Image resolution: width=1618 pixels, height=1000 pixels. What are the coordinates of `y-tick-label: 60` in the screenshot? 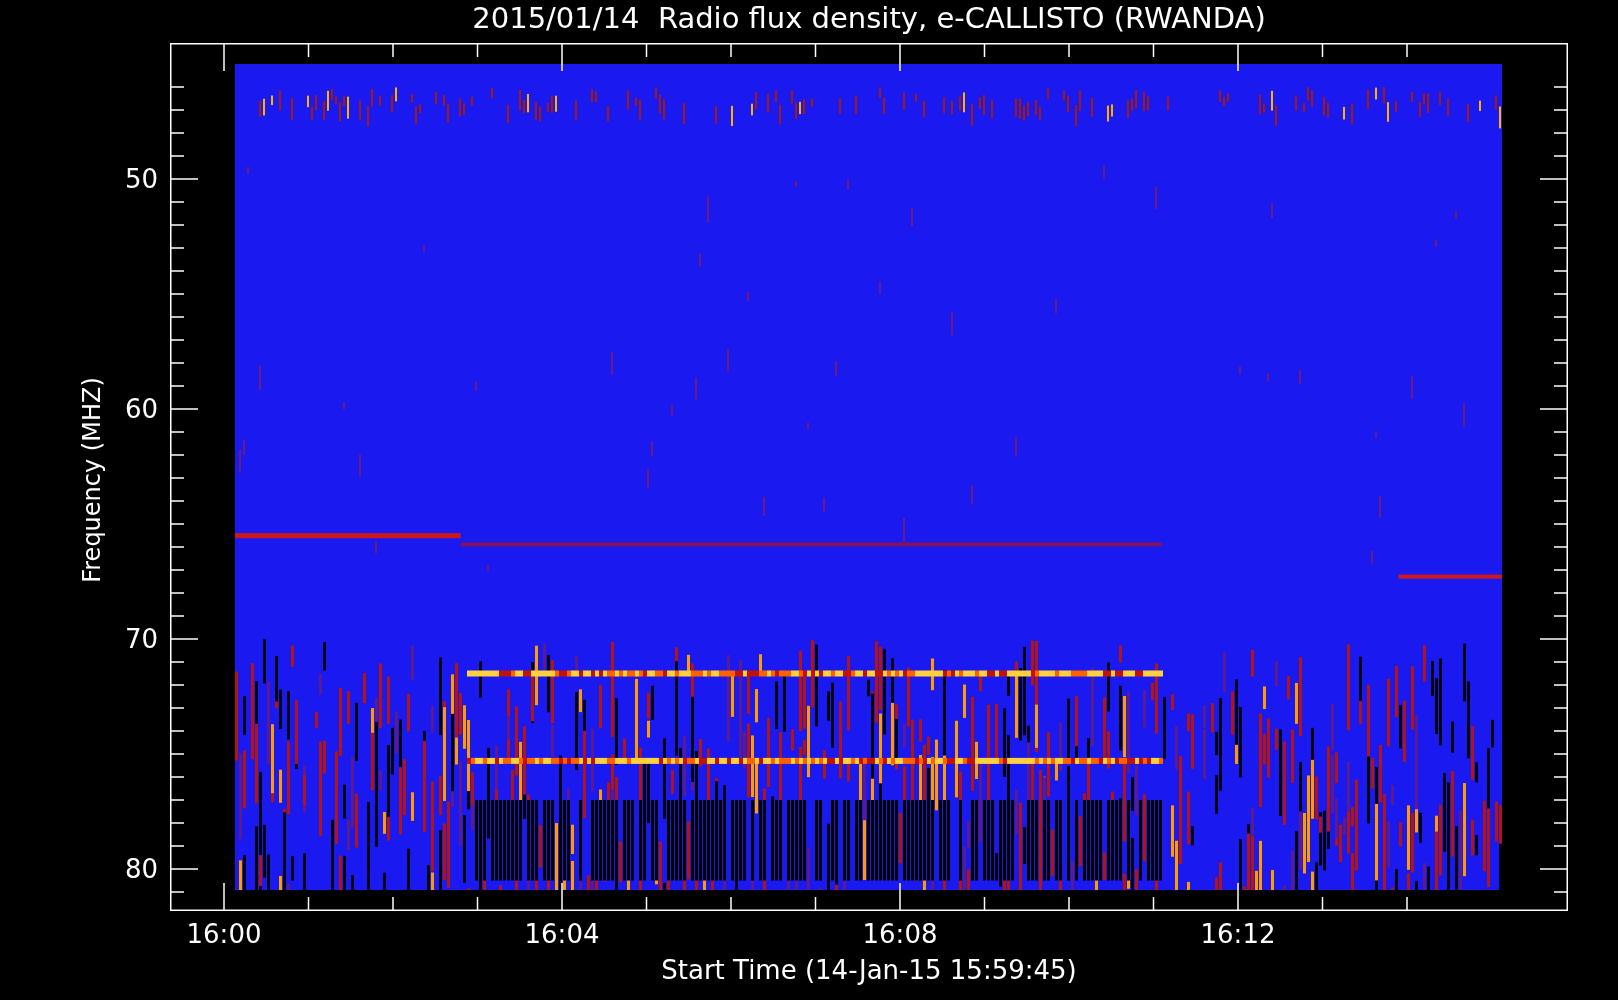 It's located at (141, 409).